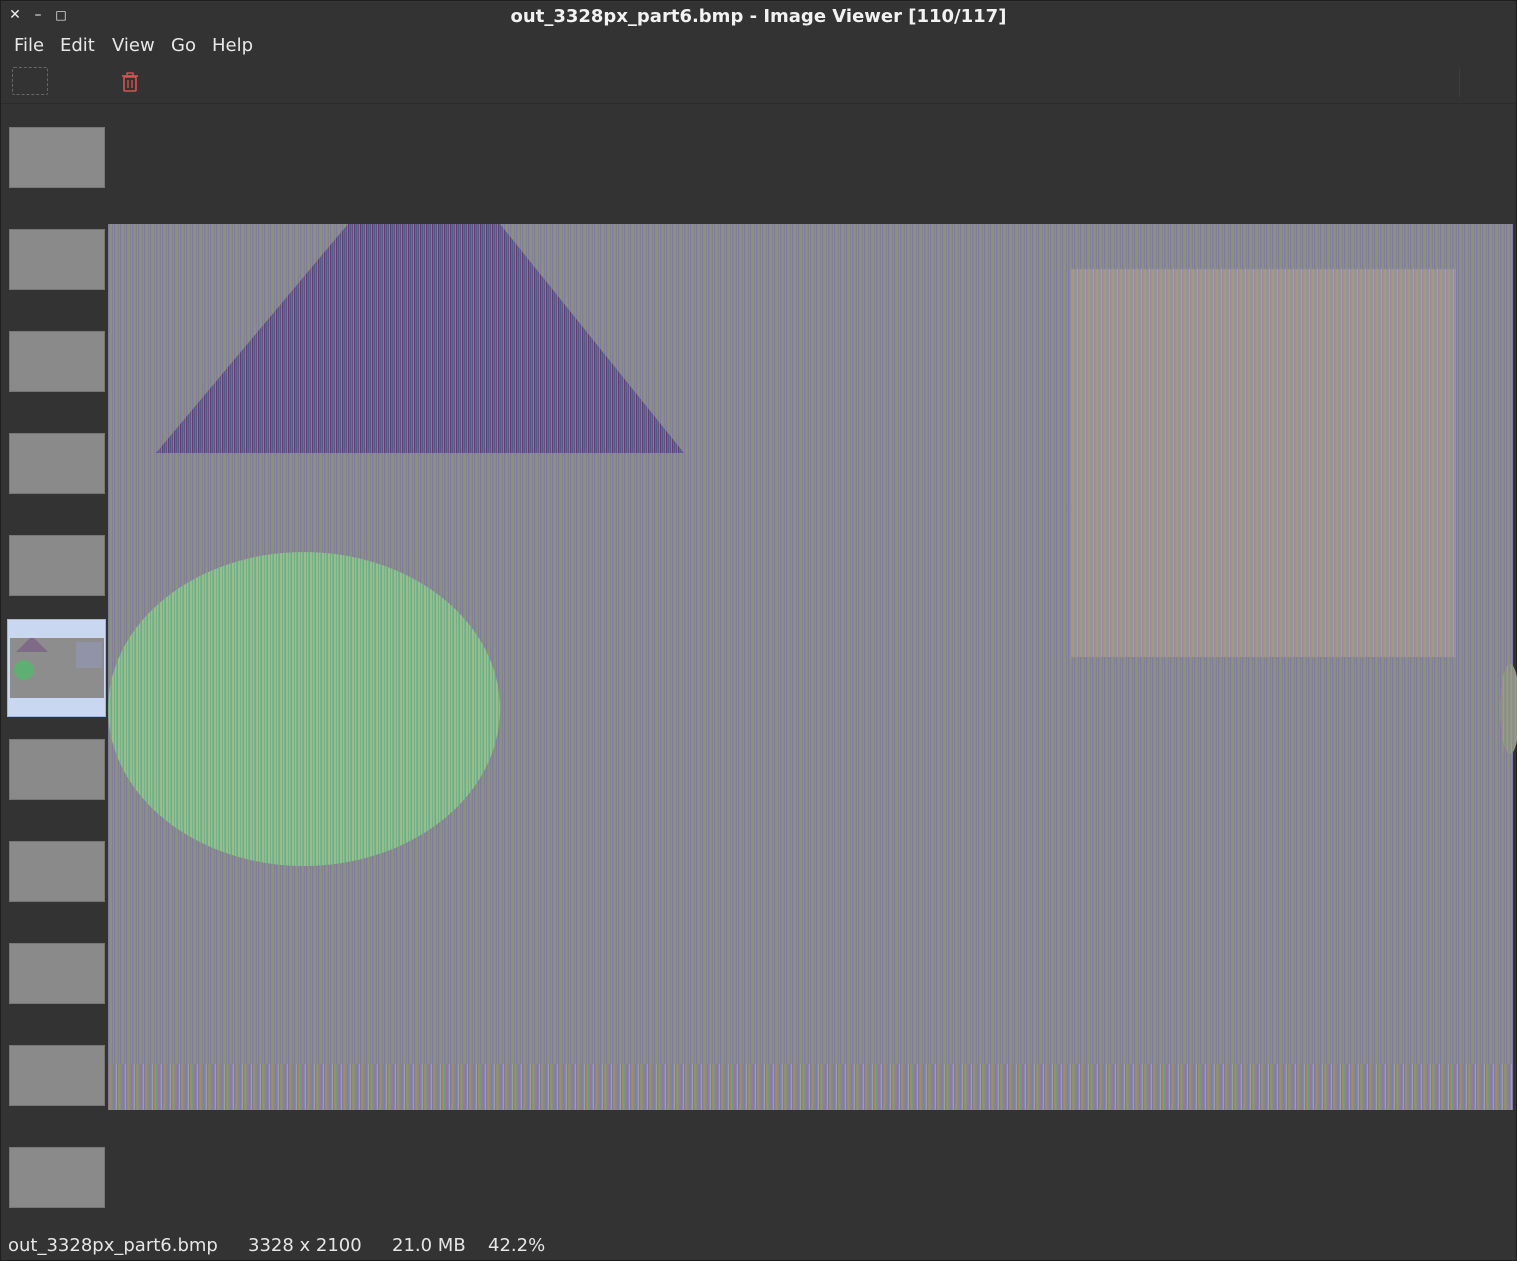  Describe the element at coordinates (29, 45) in the screenshot. I see `menu-file: File` at that location.